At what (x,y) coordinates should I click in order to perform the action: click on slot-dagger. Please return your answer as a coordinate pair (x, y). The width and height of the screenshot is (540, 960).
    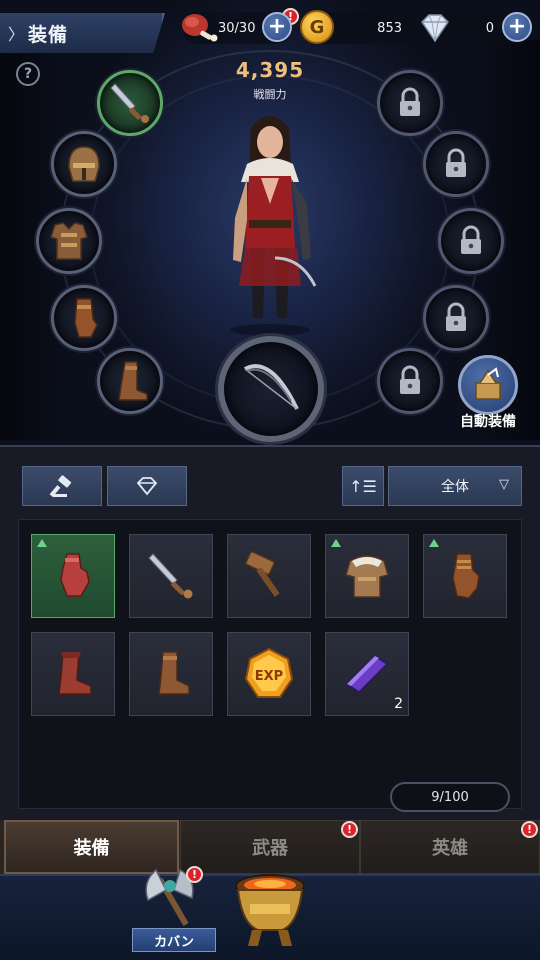
    Looking at the image, I should click on (130, 103).